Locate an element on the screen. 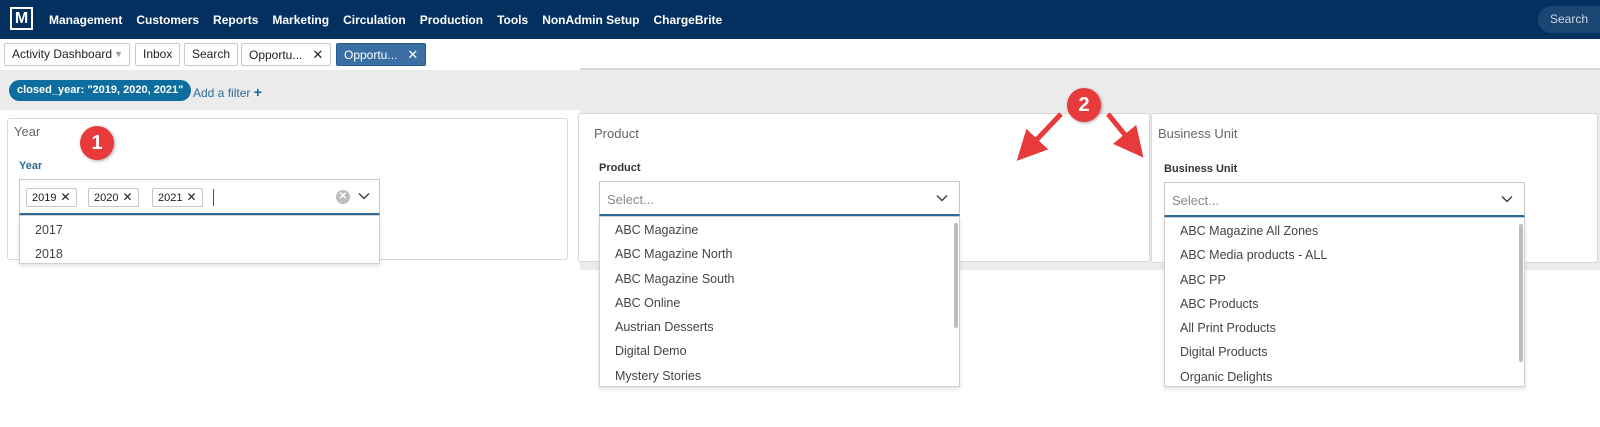 The image size is (1600, 427). arrow-left-icon is located at coordinates (1039, 136).